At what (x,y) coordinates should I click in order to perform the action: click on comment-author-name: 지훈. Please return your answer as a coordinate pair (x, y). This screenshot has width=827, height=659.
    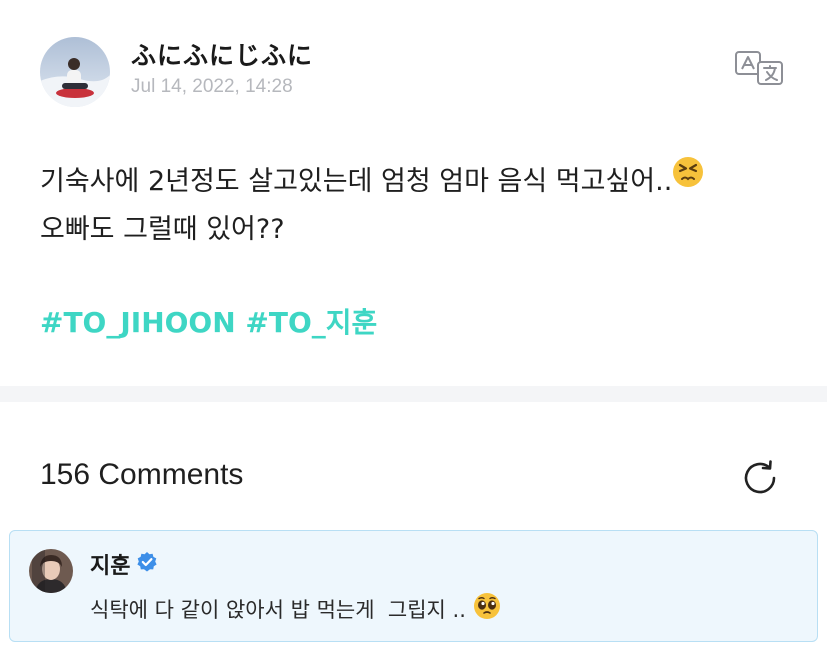
    Looking at the image, I should click on (124, 564).